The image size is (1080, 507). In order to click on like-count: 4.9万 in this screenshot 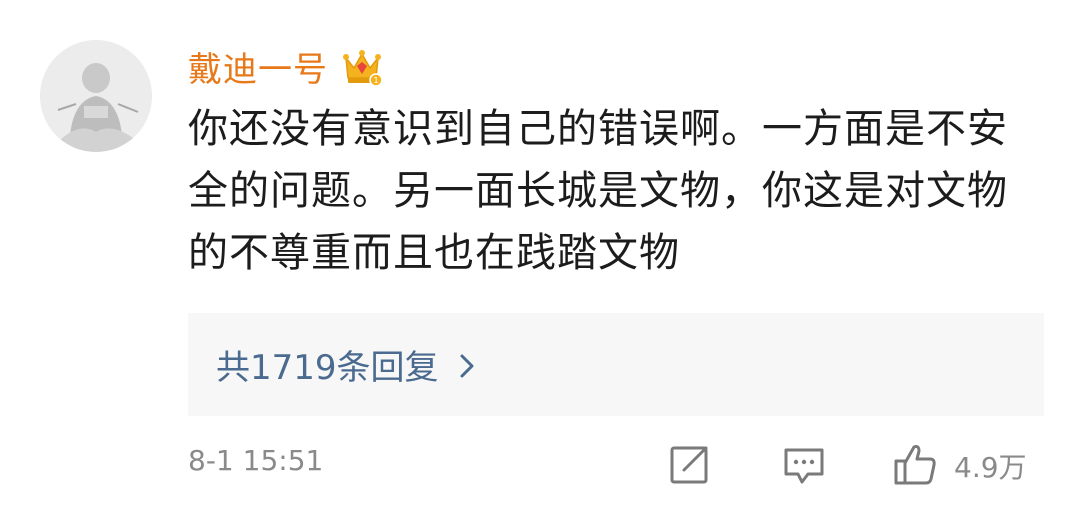, I will do `click(990, 467)`.